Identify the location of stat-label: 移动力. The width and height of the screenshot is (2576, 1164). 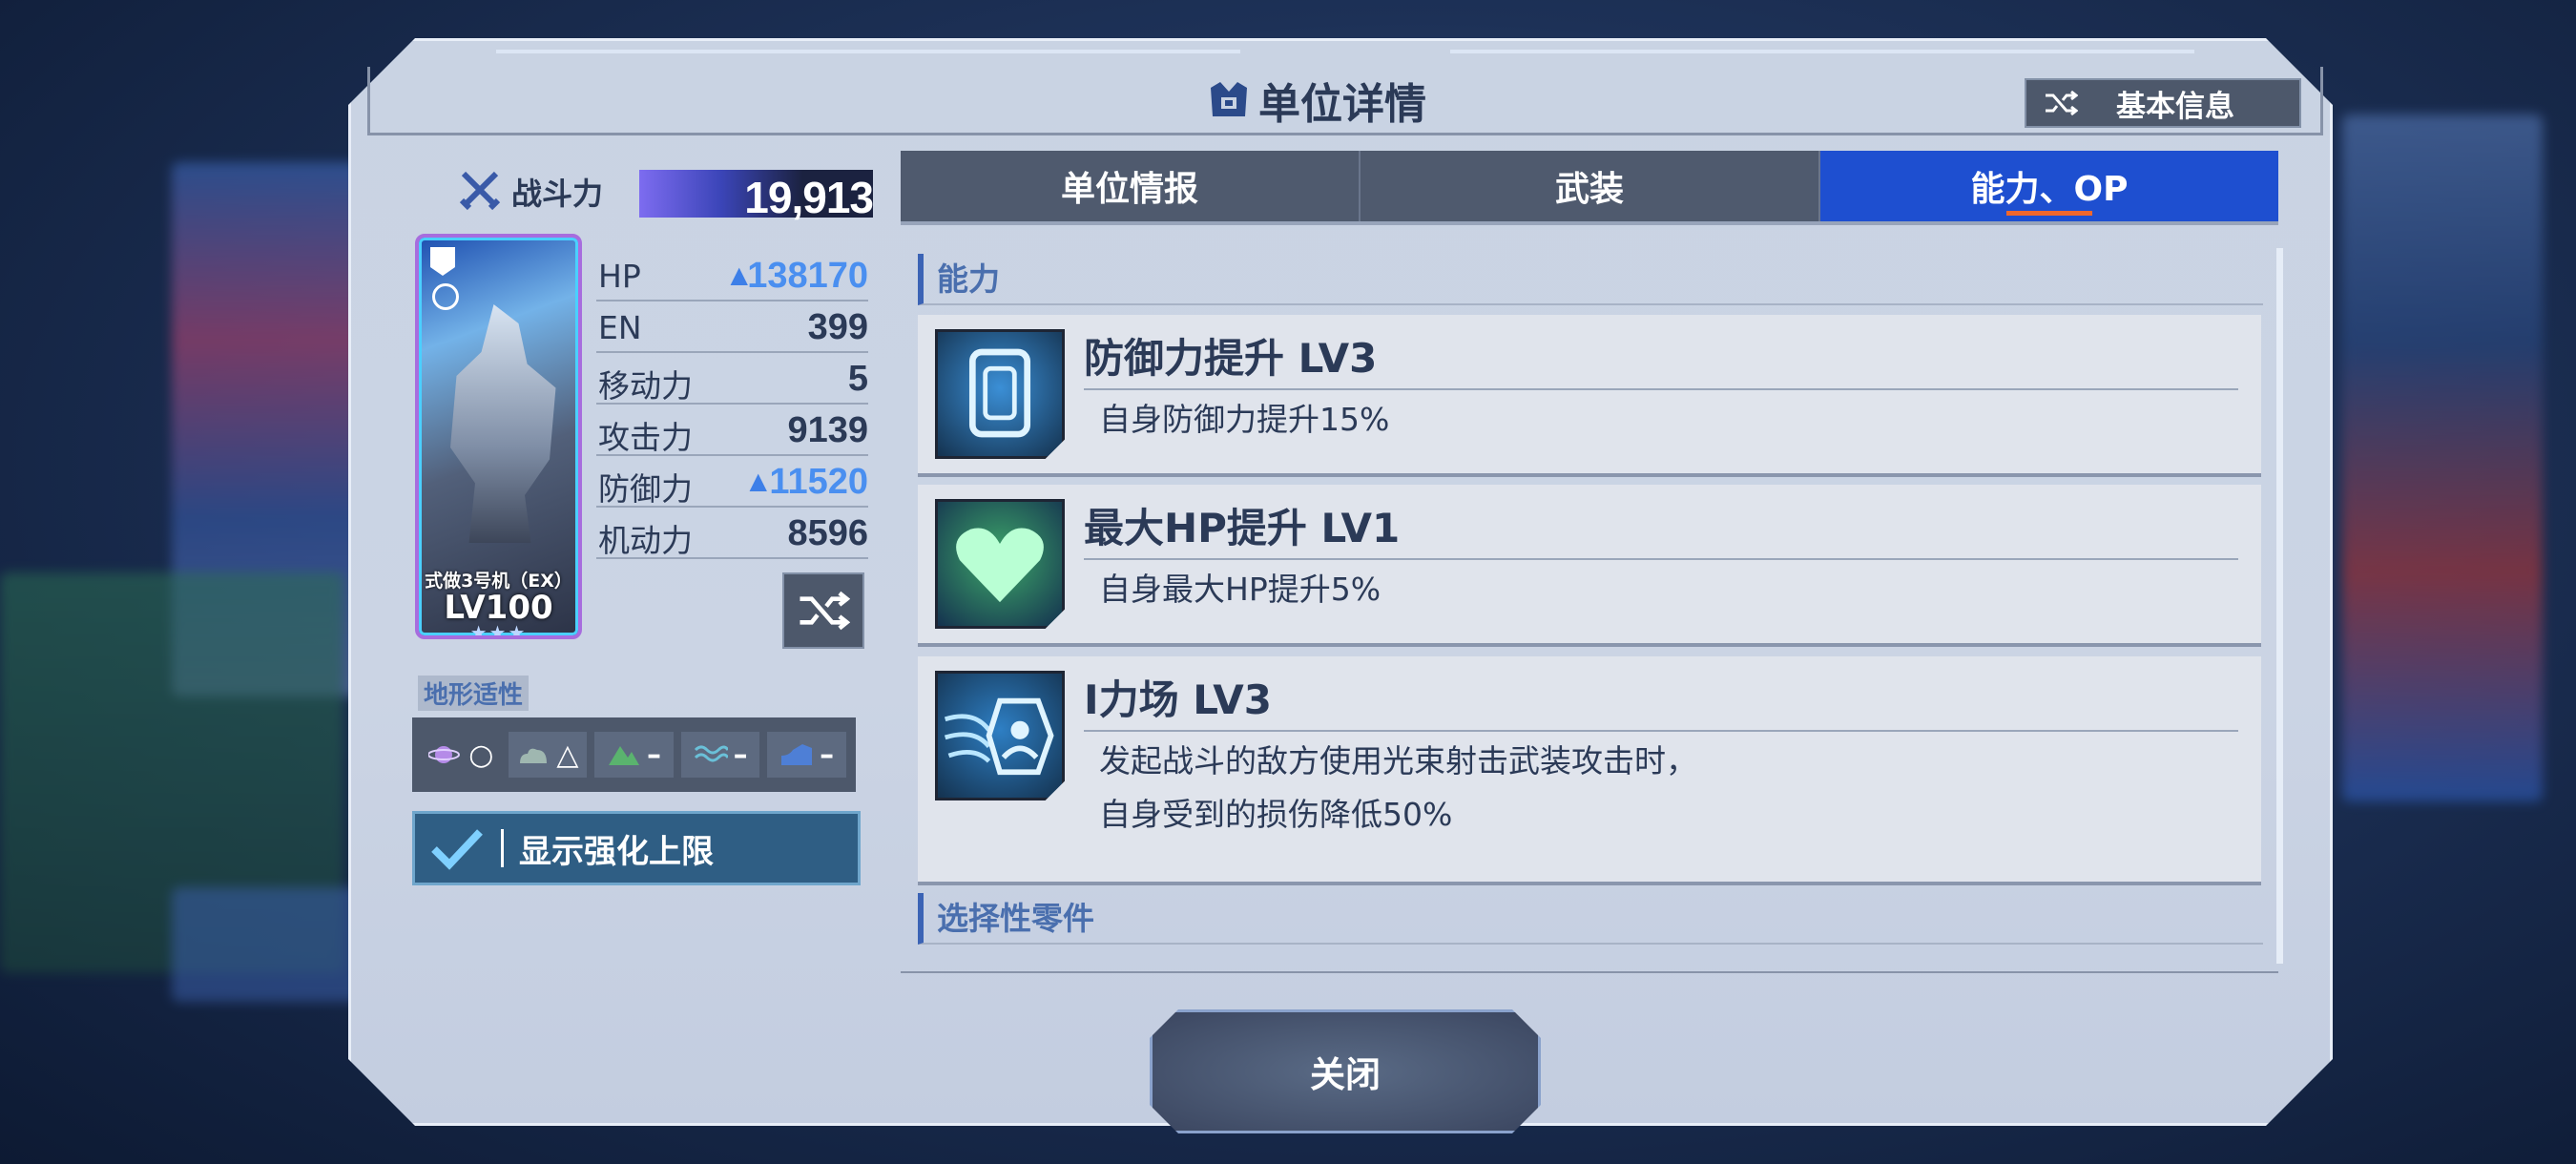
(645, 386).